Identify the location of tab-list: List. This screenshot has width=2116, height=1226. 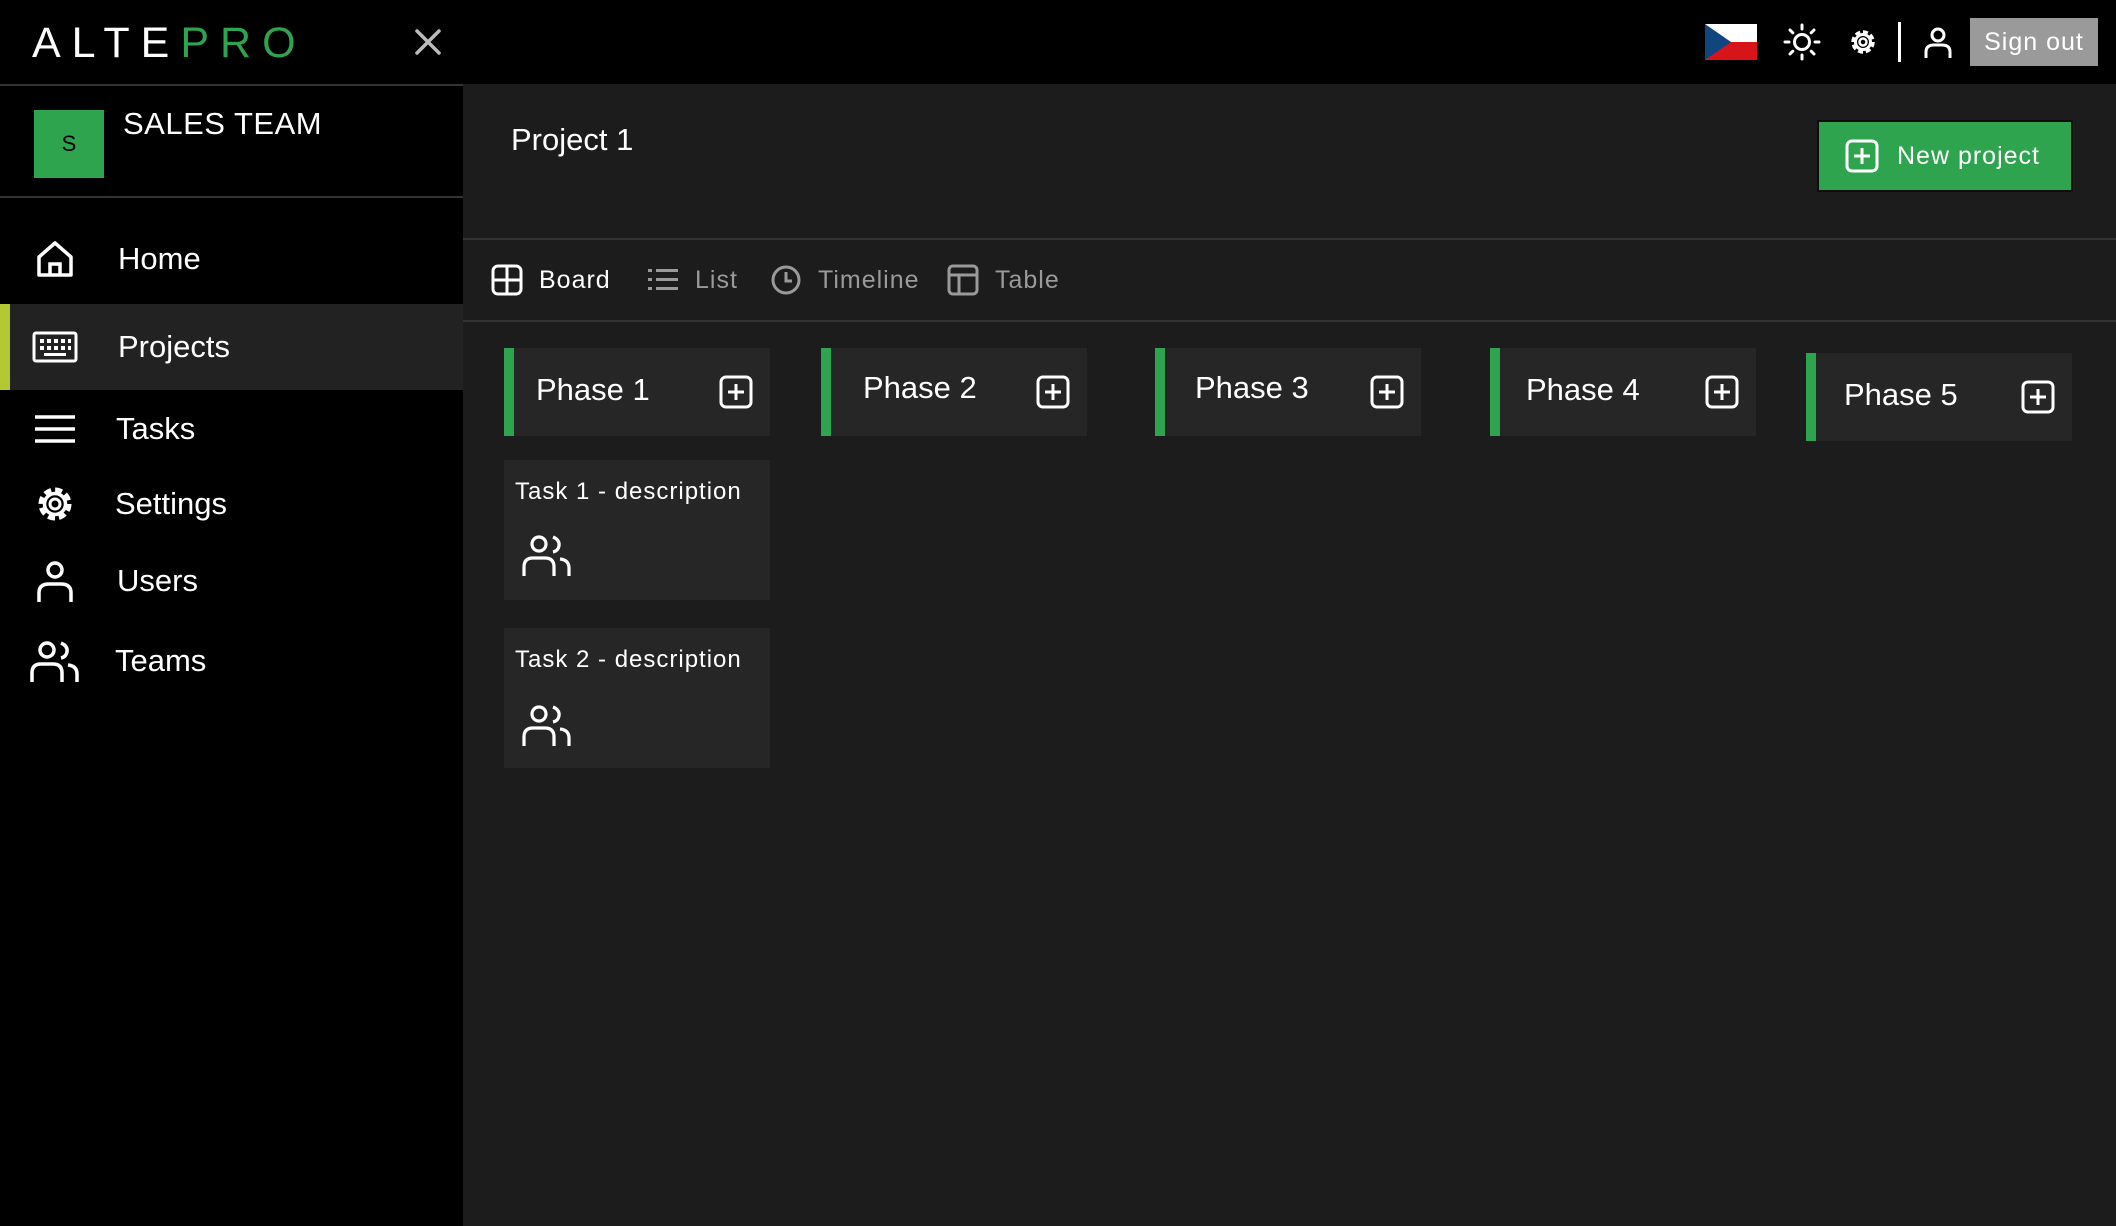
(691, 280).